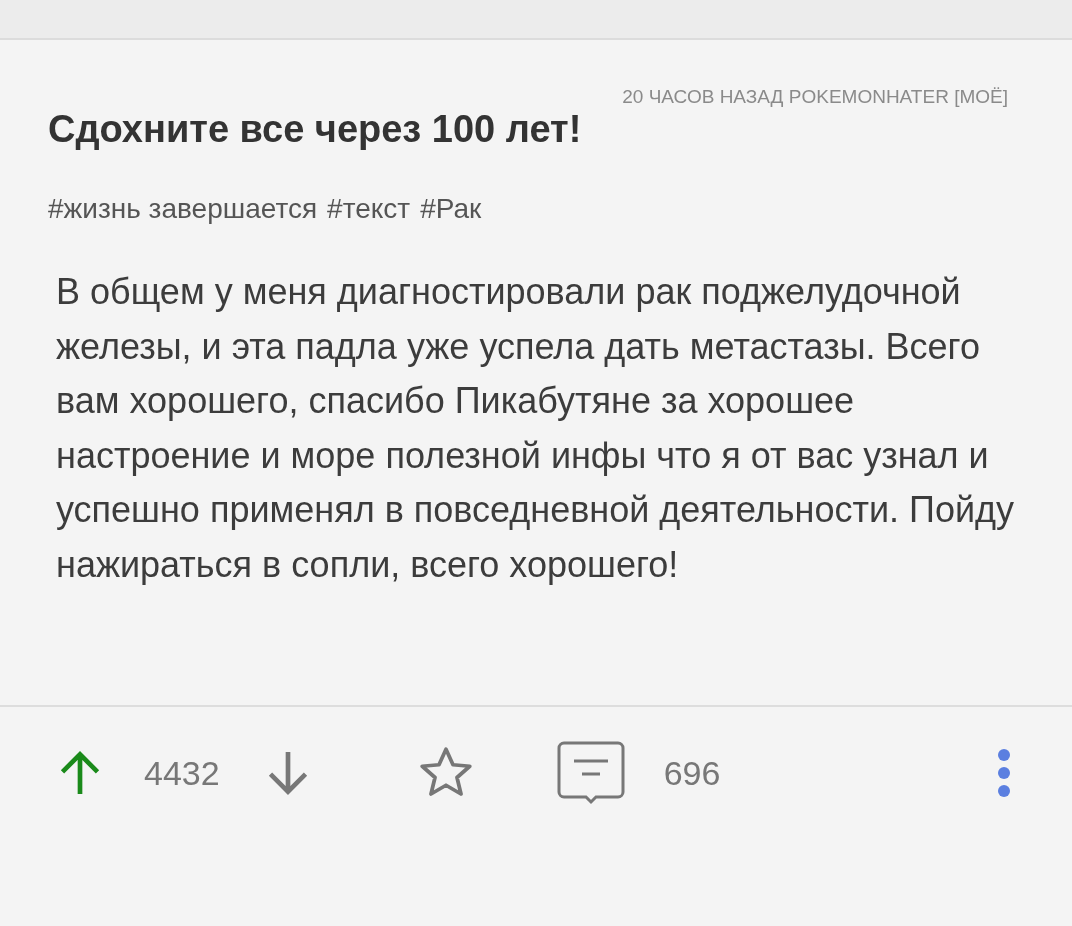  What do you see at coordinates (692, 773) in the screenshot?
I see `comment-count: 696` at bounding box center [692, 773].